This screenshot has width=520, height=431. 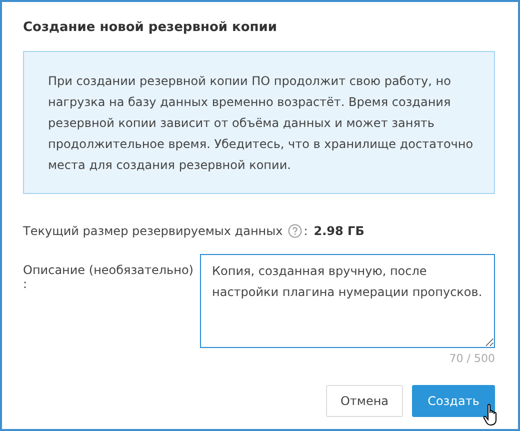 I want to click on description-label: Описание (необязательно) :, so click(x=108, y=277).